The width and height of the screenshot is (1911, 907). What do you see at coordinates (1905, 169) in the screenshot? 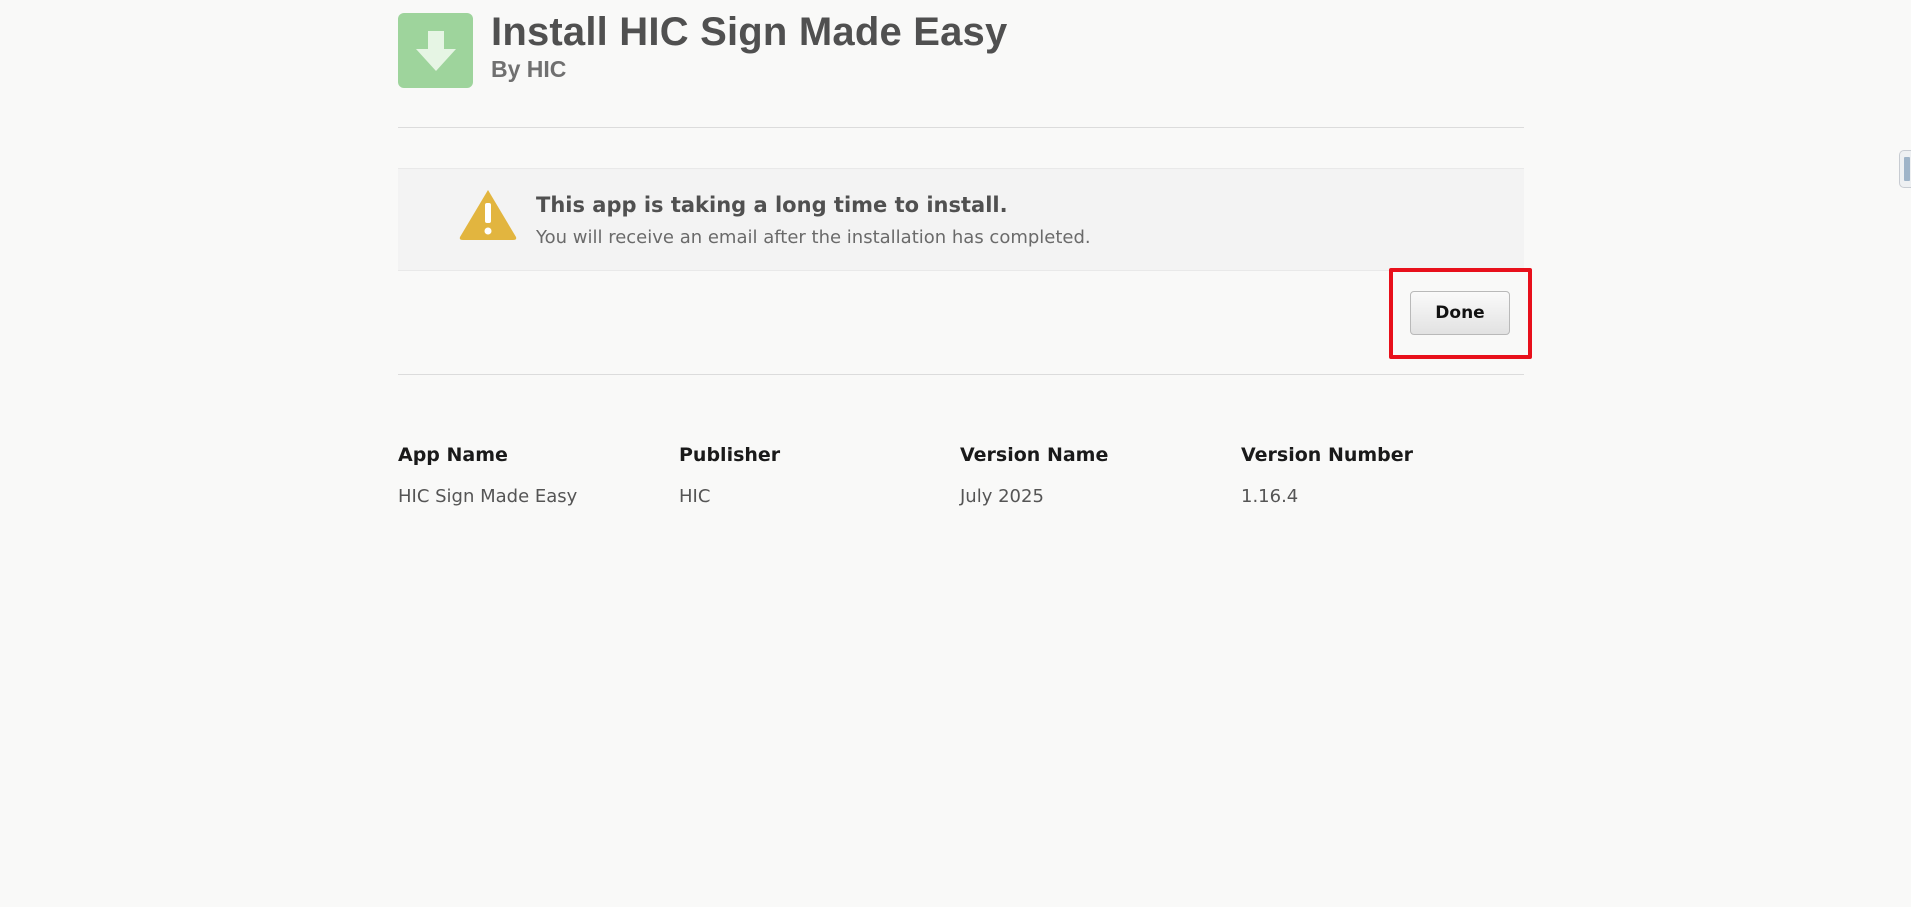
I see `side-panel-tab` at bounding box center [1905, 169].